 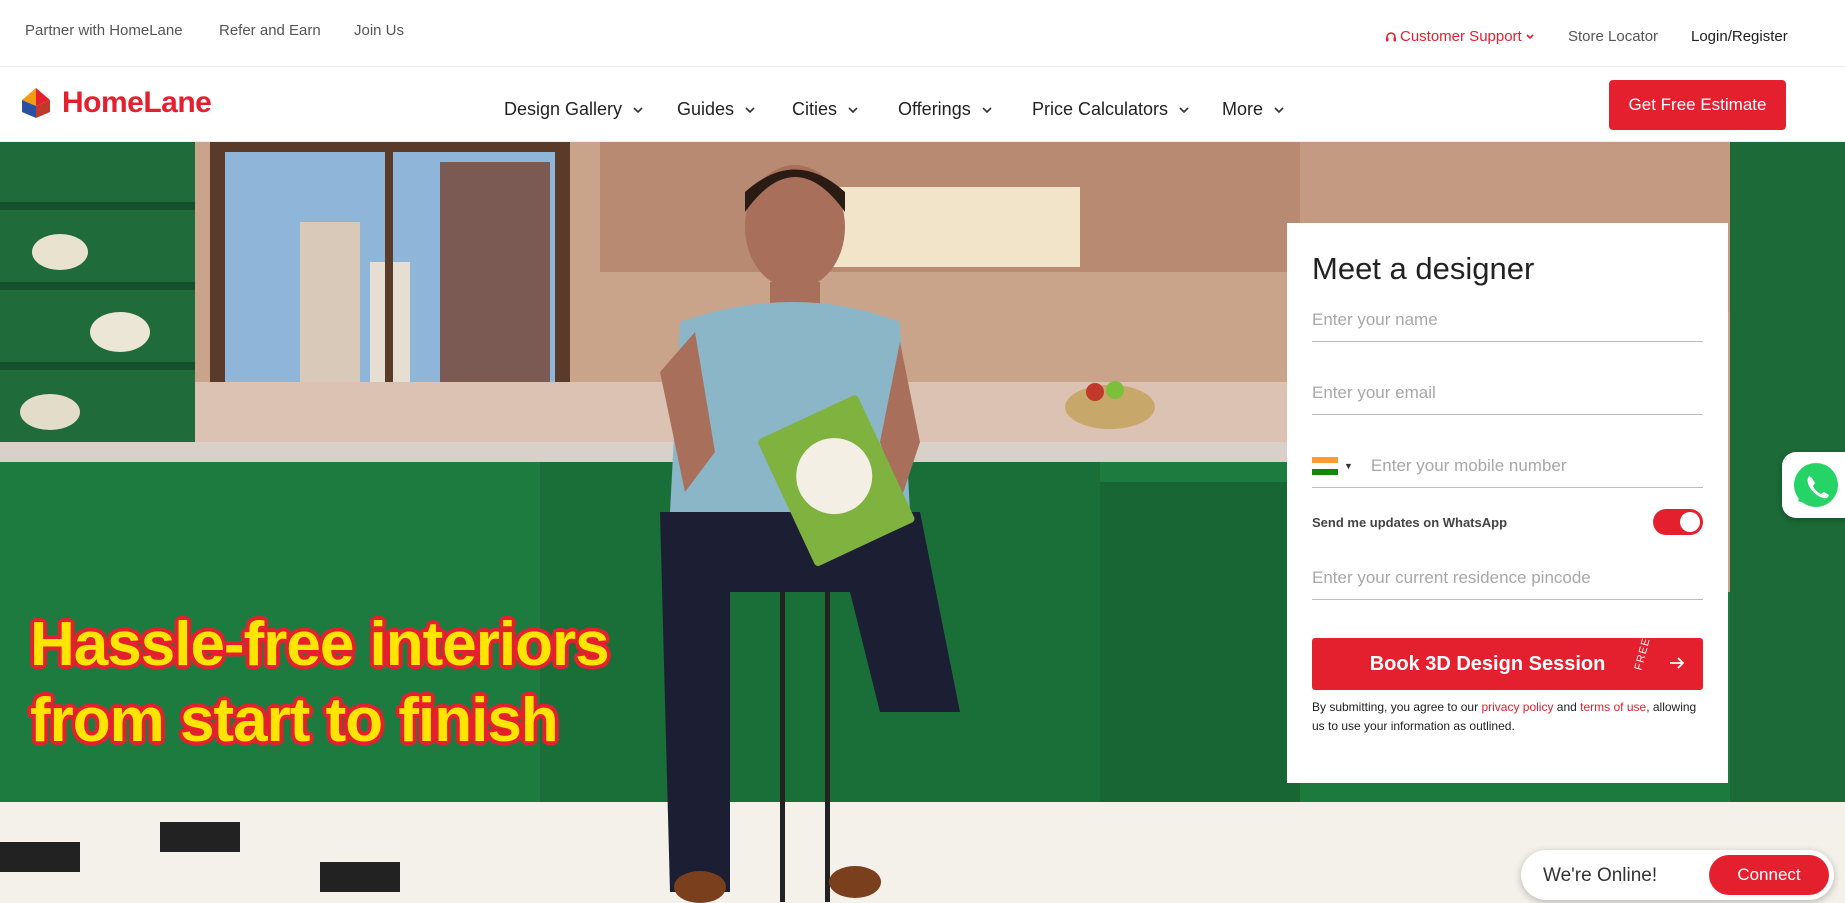 I want to click on homelane-logo-icon, so click(x=36, y=103).